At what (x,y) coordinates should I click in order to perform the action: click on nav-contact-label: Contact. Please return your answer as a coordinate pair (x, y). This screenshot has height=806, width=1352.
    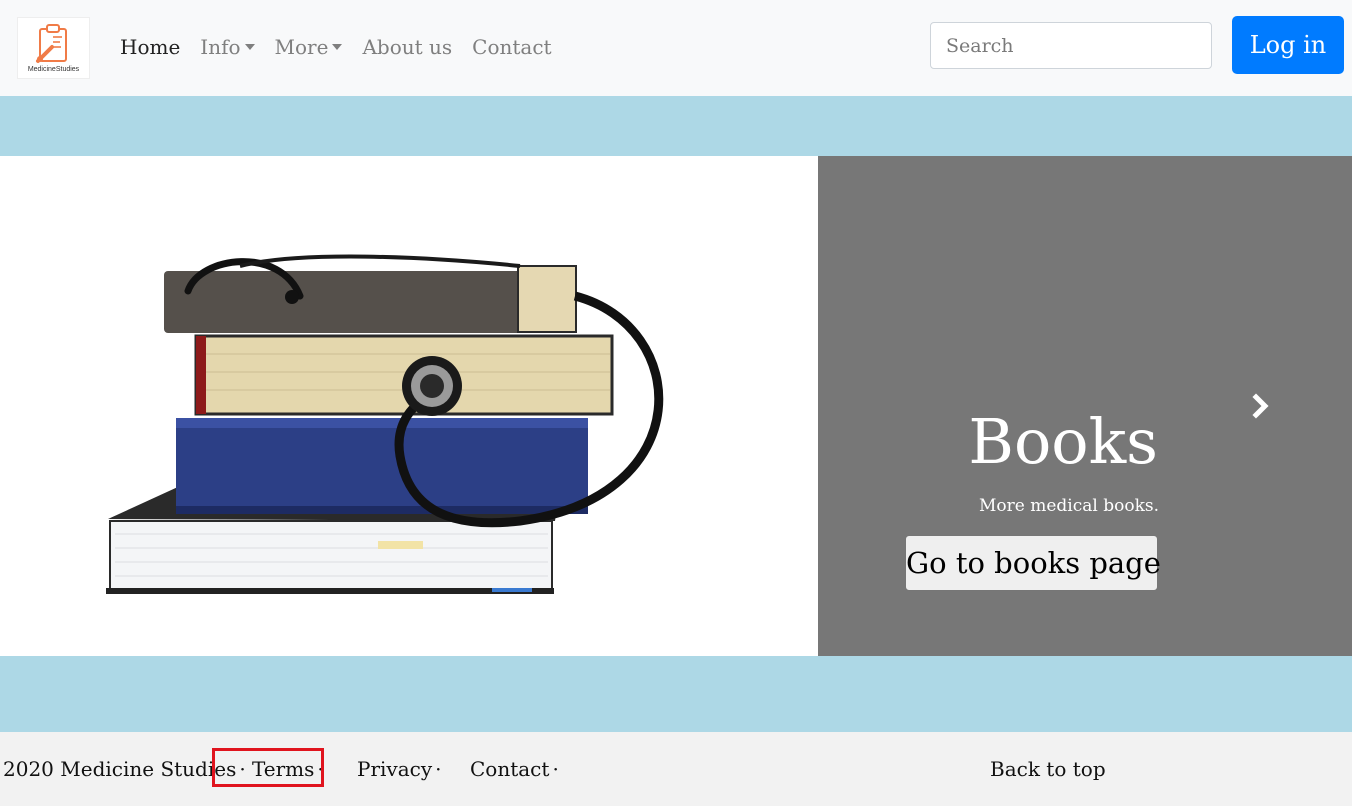
    Looking at the image, I should click on (512, 47).